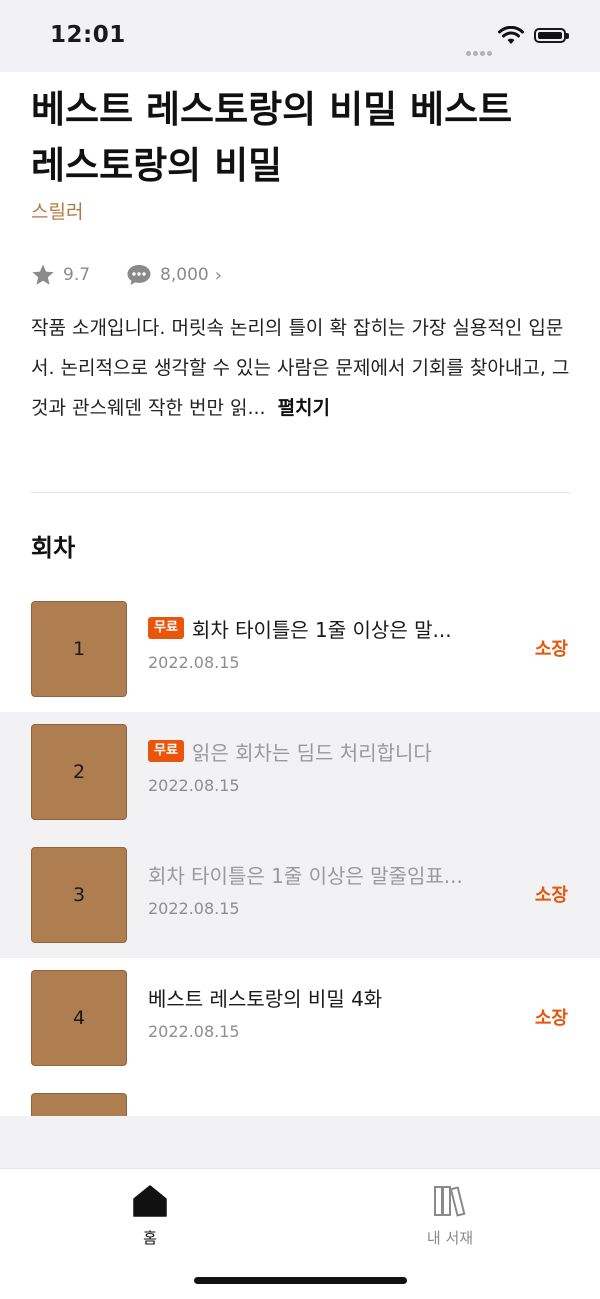  What do you see at coordinates (184, 275) in the screenshot?
I see `comment-count: 8,000` at bounding box center [184, 275].